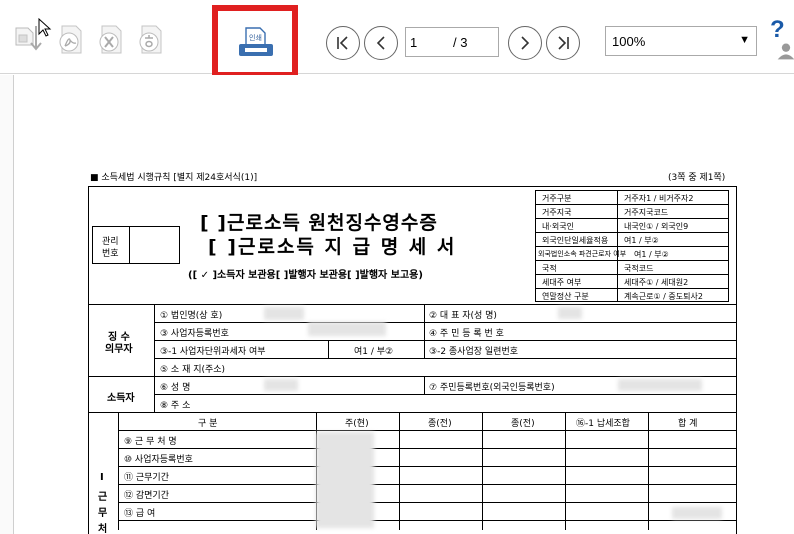 The image size is (794, 534). Describe the element at coordinates (345, 480) in the screenshot. I see `redacted-work-details` at that location.